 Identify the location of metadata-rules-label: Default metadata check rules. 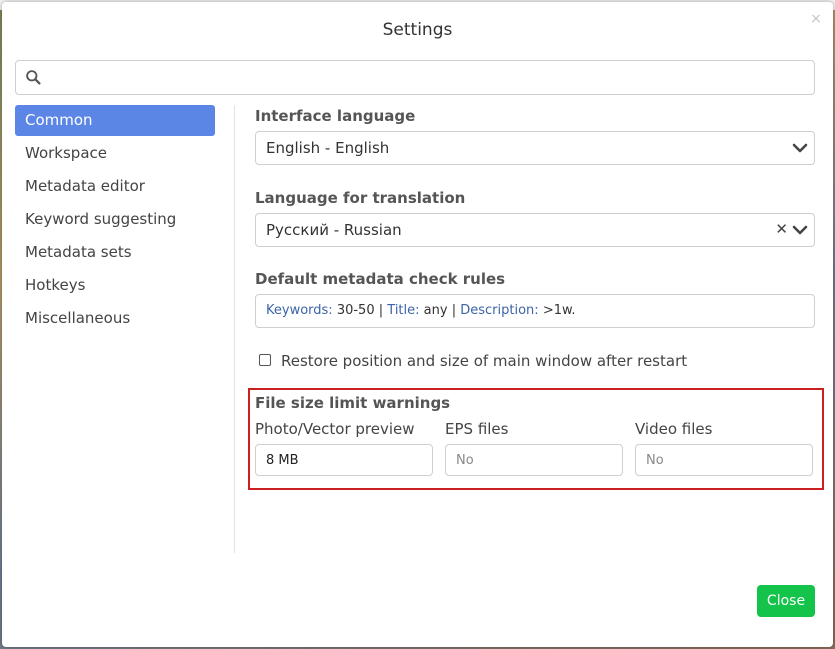
(380, 279).